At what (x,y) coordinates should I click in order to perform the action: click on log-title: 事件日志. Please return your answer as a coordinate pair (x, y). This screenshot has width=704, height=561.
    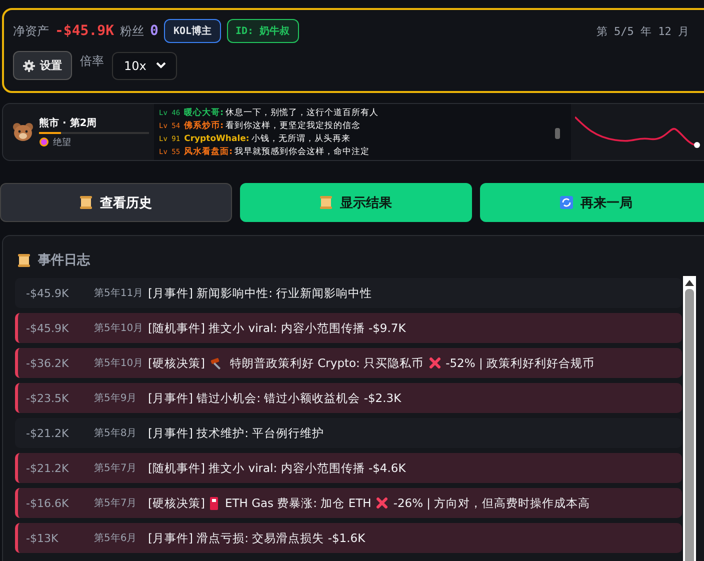
    Looking at the image, I should click on (64, 260).